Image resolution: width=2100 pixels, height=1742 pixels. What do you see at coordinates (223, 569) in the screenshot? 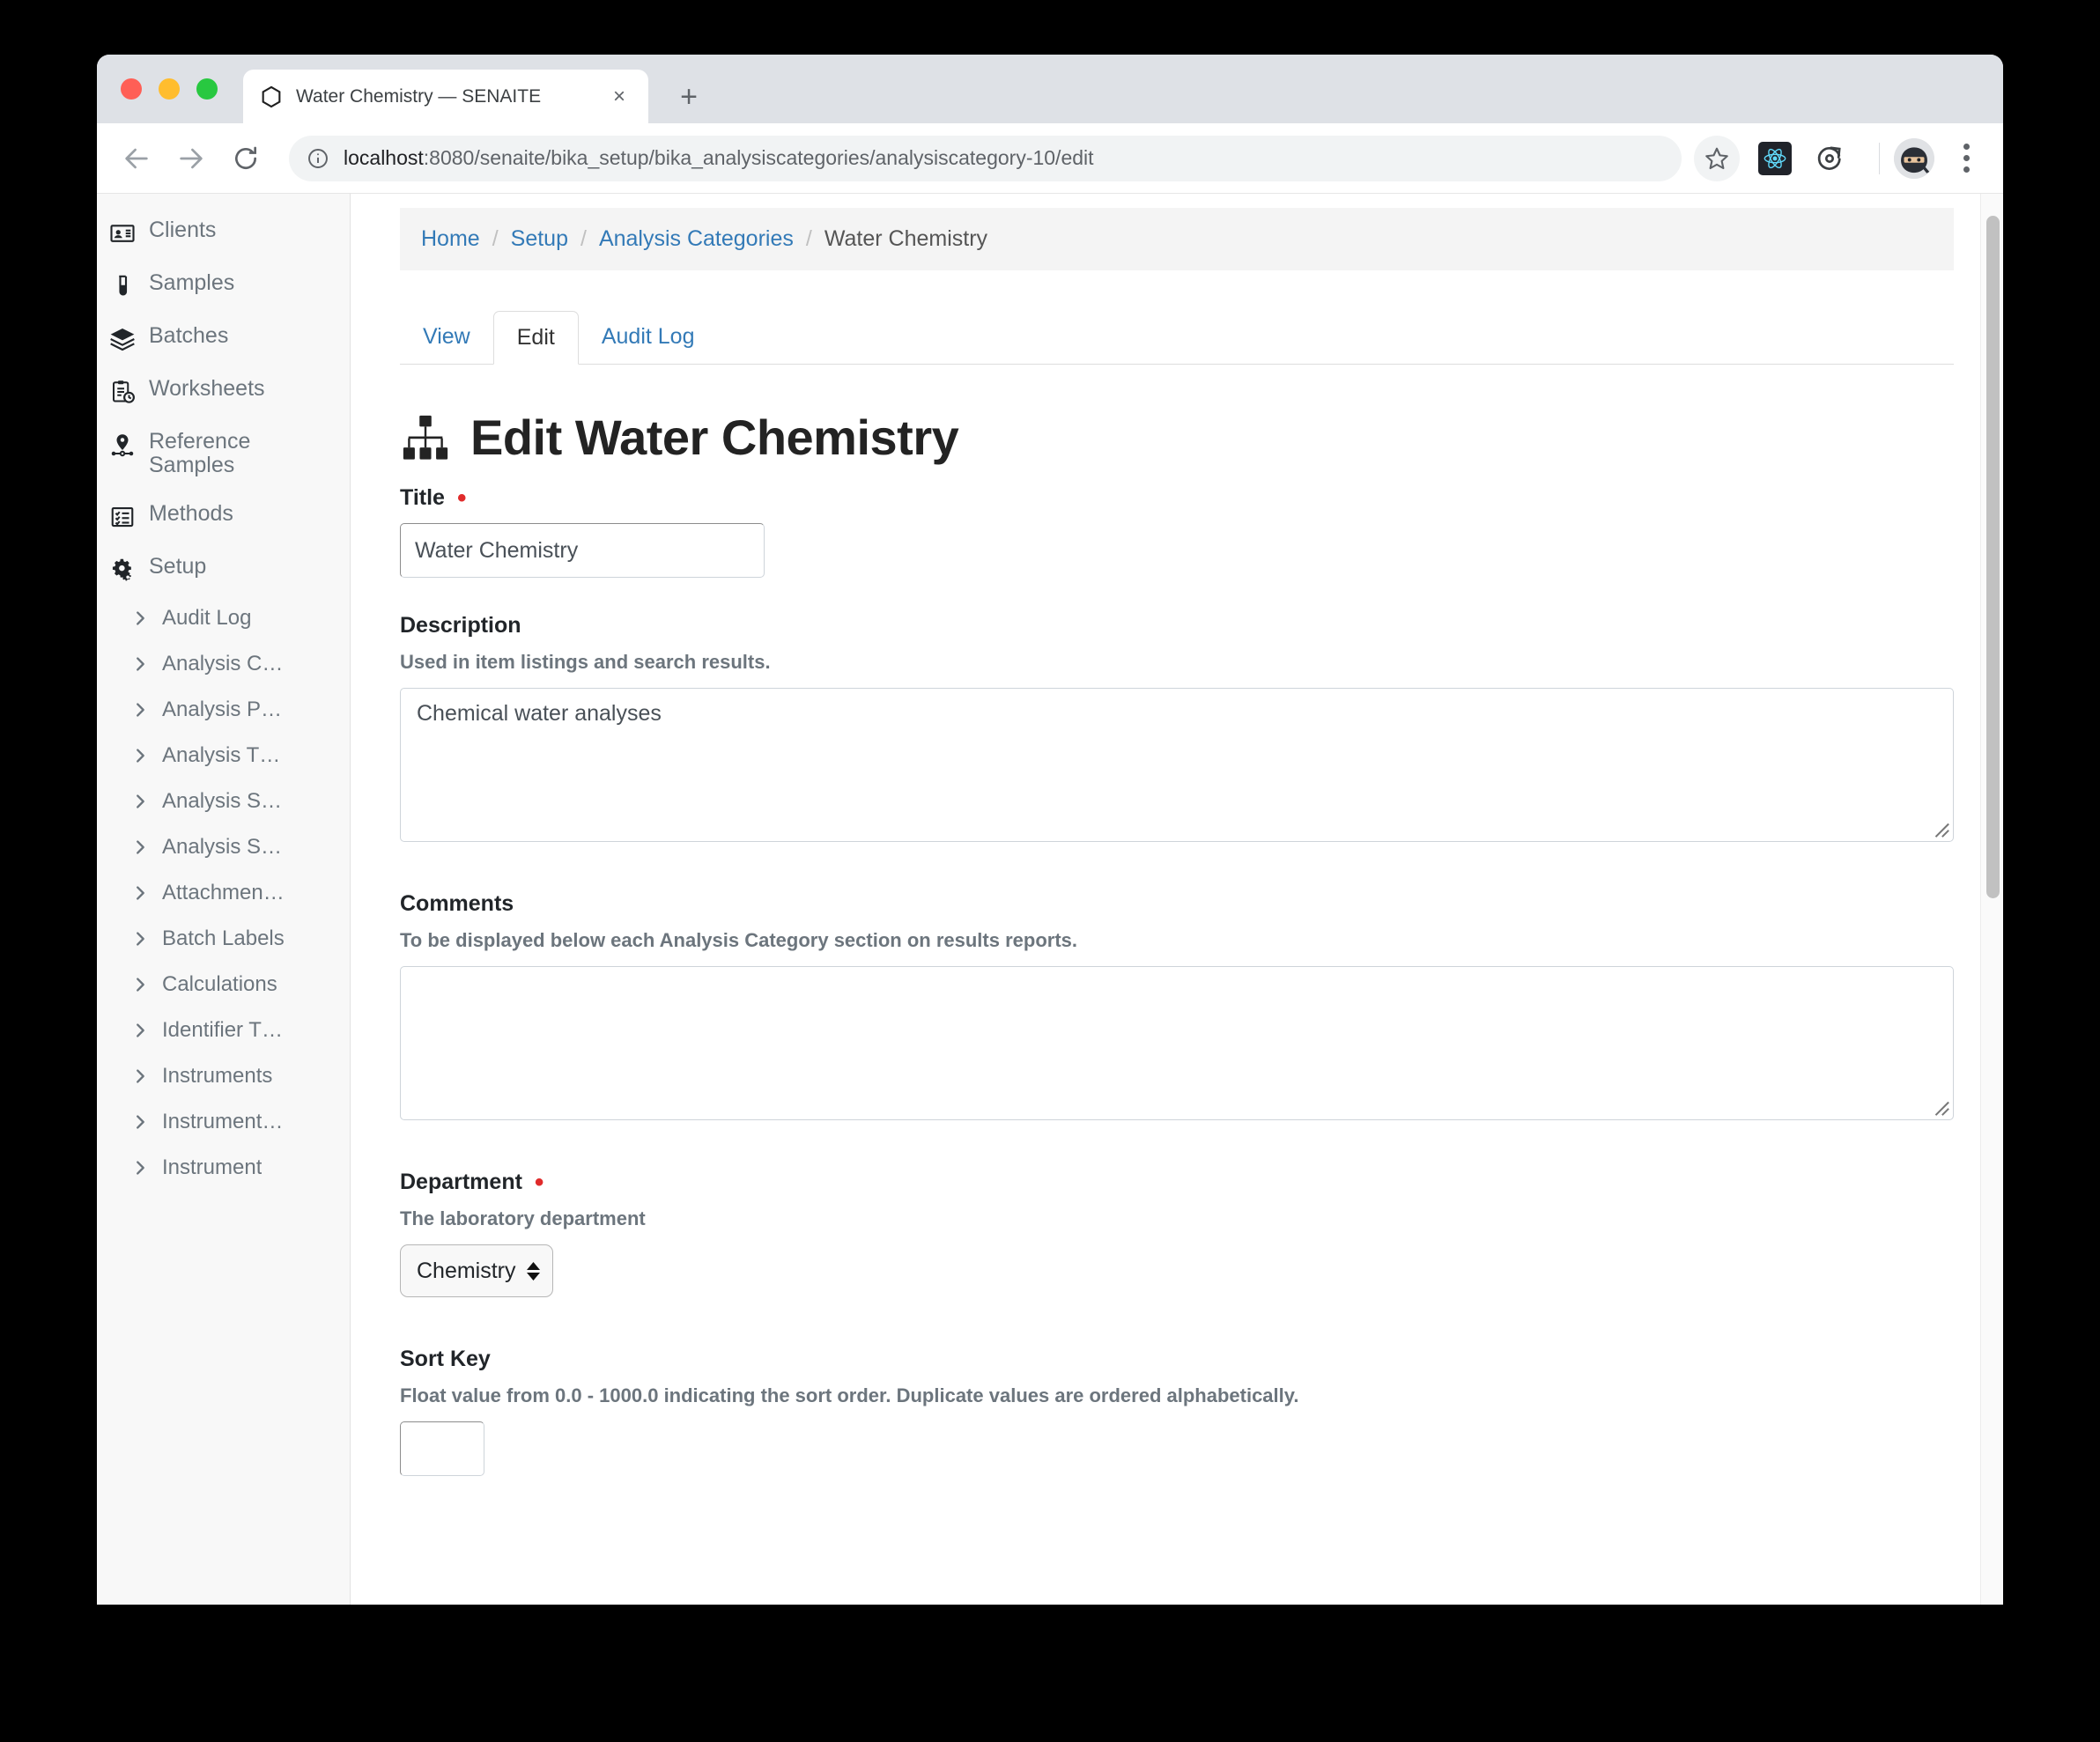
I see `sidebar-item-setup: Setup` at bounding box center [223, 569].